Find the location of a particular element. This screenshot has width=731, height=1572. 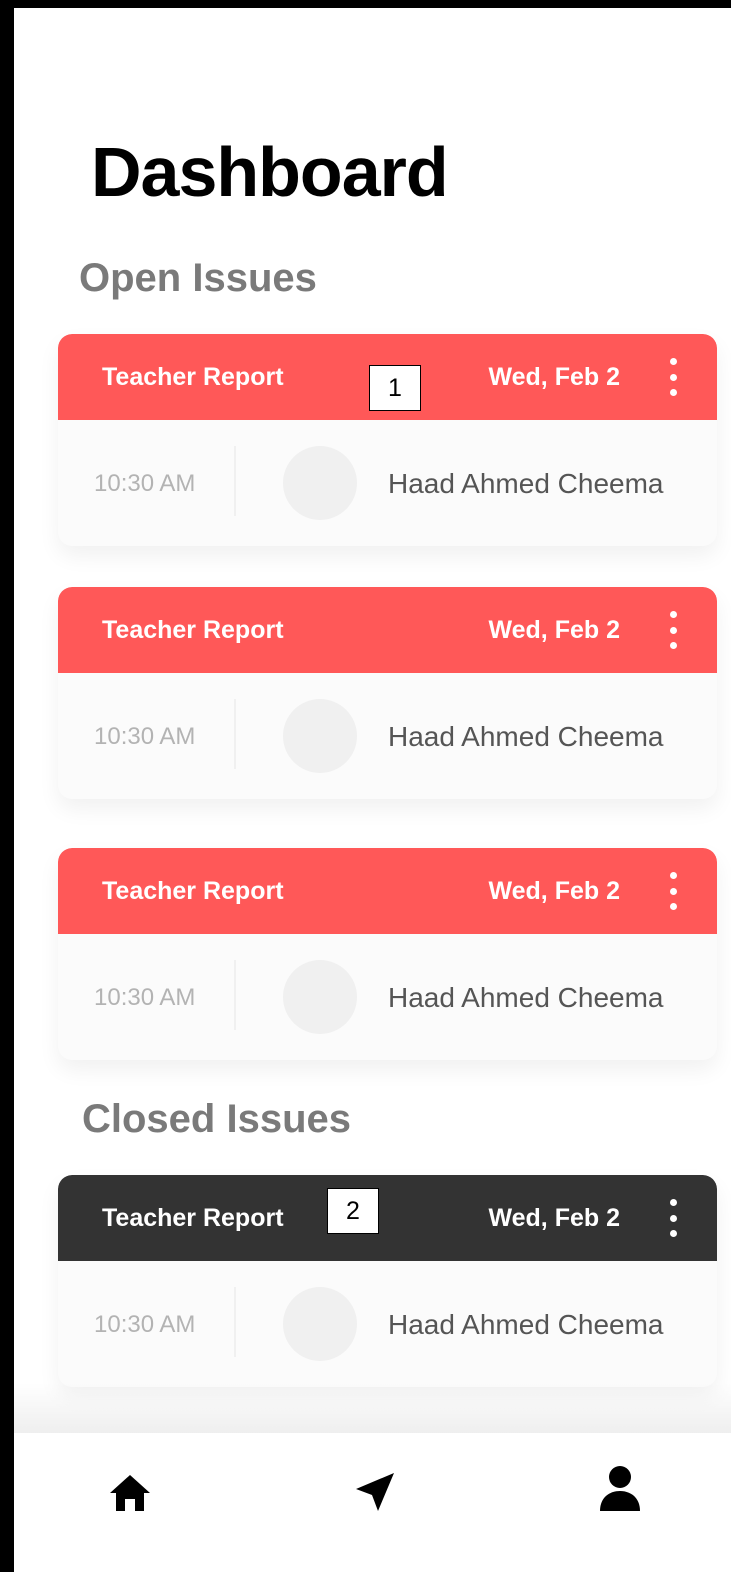

bottom-nav is located at coordinates (372, 1502).